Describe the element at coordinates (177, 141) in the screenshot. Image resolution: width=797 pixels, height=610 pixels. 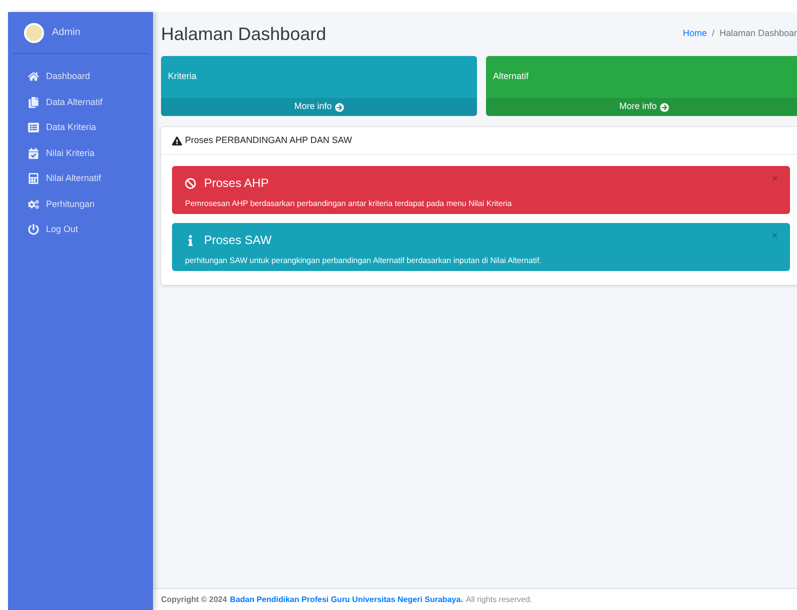
I see `warning-icon` at that location.